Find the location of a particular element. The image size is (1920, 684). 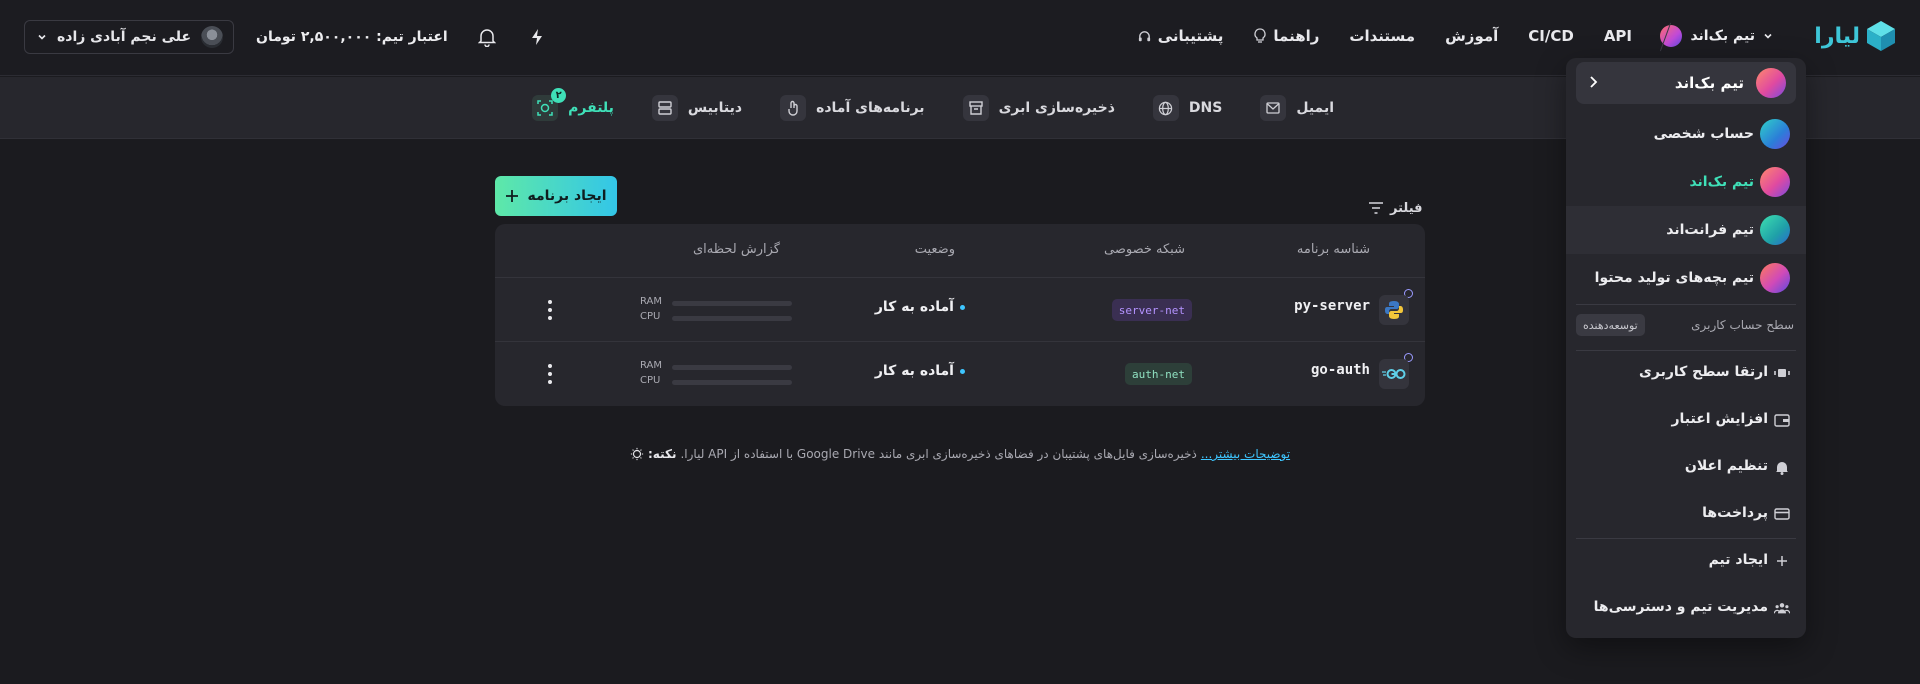

header-live-report: گزارش لحظه‌ای is located at coordinates (736, 249).